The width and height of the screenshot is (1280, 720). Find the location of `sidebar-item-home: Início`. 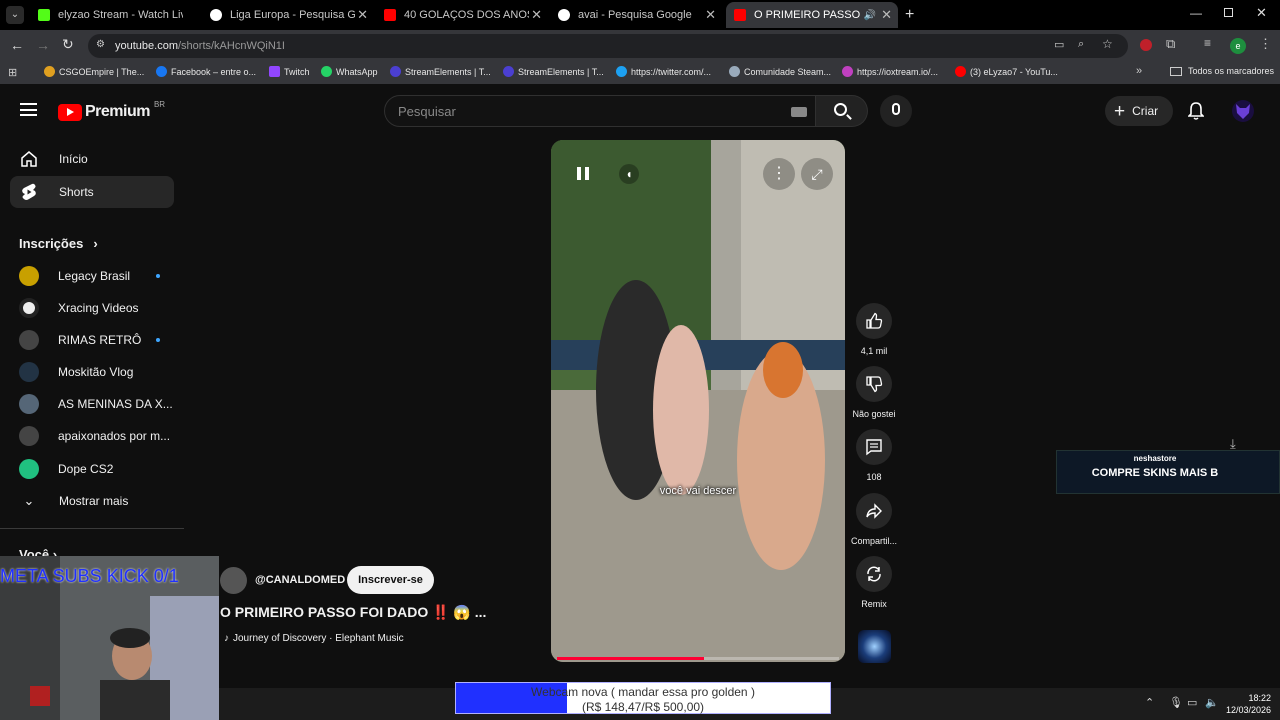

sidebar-item-home: Início is located at coordinates (92, 159).